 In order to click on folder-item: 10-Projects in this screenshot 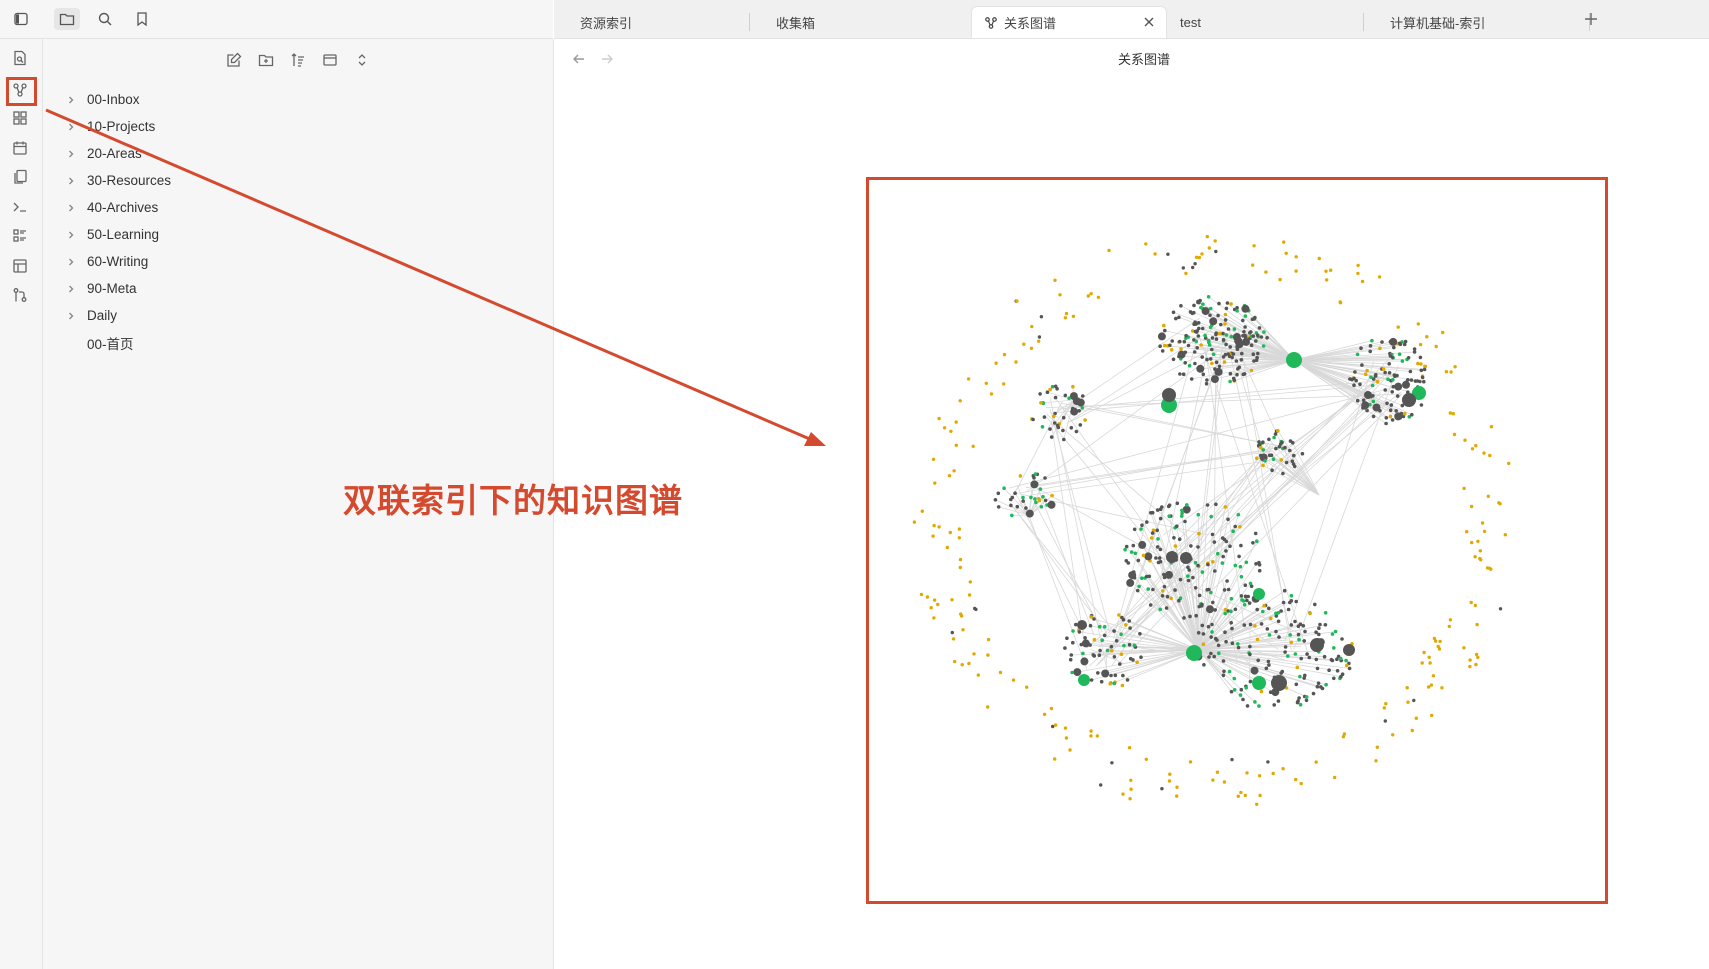, I will do `click(303, 126)`.